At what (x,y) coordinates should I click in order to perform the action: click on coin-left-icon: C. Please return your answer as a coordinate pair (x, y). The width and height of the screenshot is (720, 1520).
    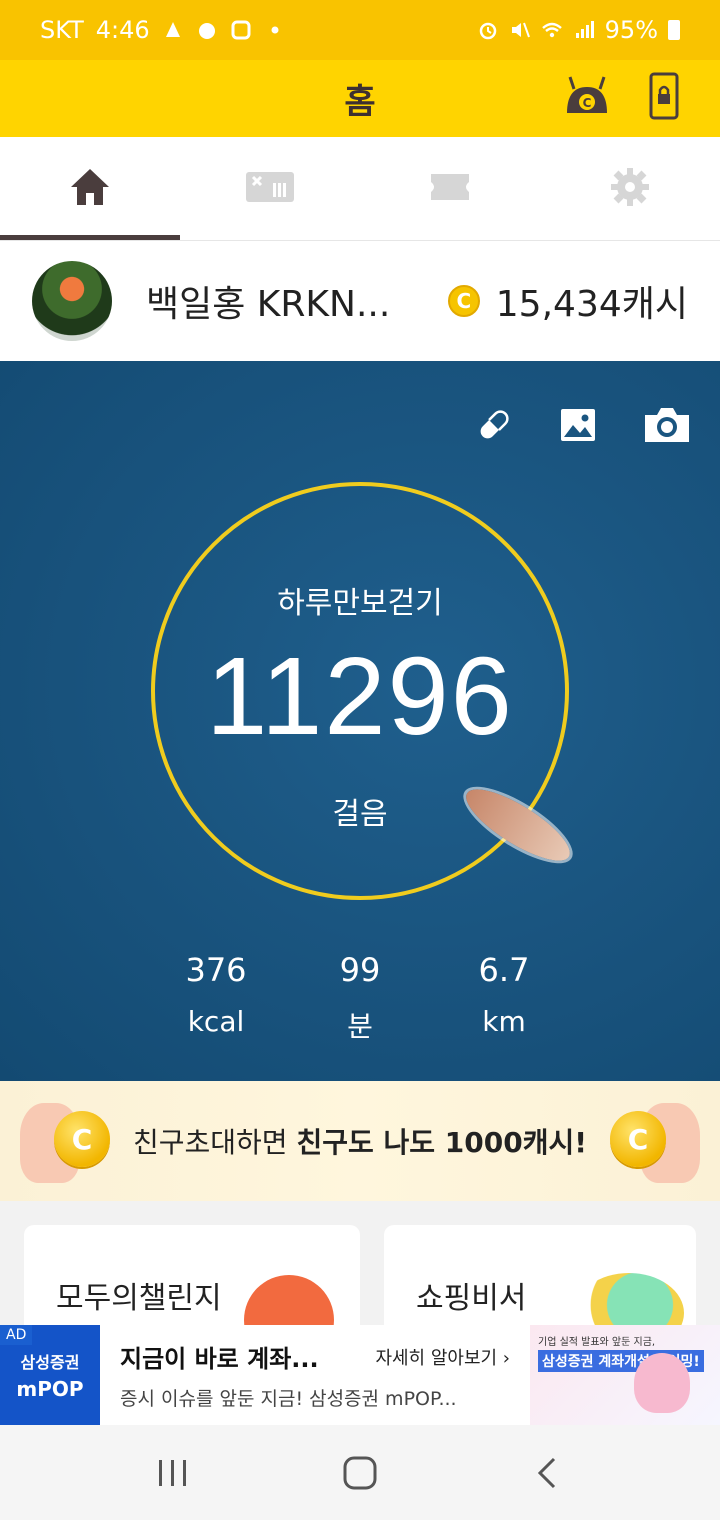
    Looking at the image, I should click on (82, 1139).